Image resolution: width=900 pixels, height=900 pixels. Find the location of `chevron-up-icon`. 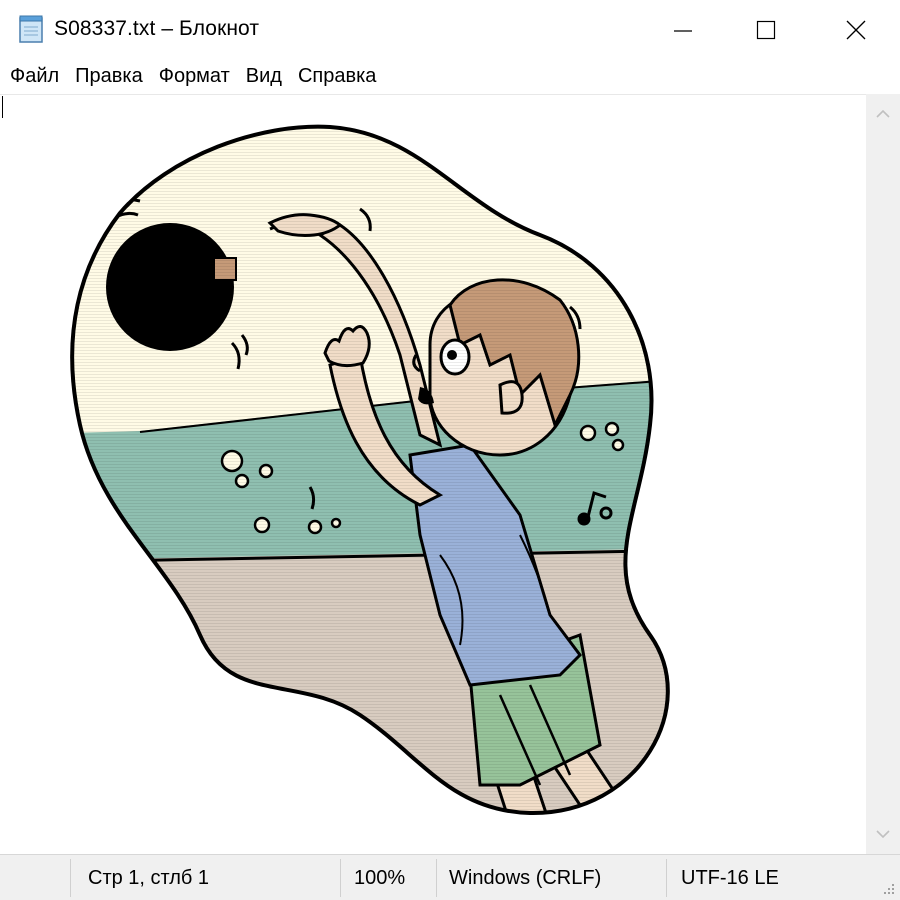

chevron-up-icon is located at coordinates (883, 113).